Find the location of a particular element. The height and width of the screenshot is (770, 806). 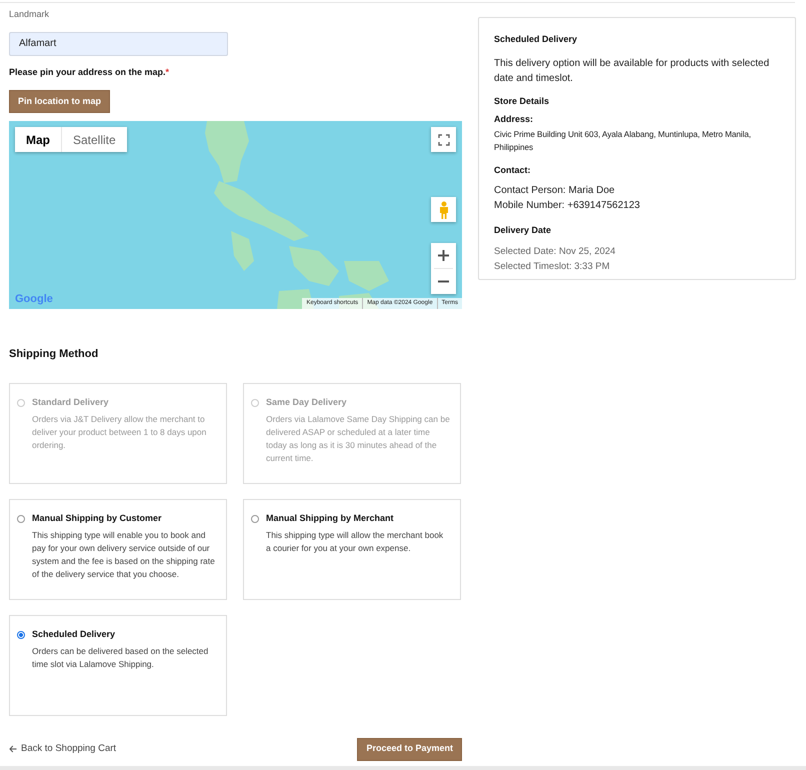

store-address: Civic Prime Building Unit 603, Ayala Alabang, Muntinlupa, Metro Manila, Philippines is located at coordinates (623, 141).